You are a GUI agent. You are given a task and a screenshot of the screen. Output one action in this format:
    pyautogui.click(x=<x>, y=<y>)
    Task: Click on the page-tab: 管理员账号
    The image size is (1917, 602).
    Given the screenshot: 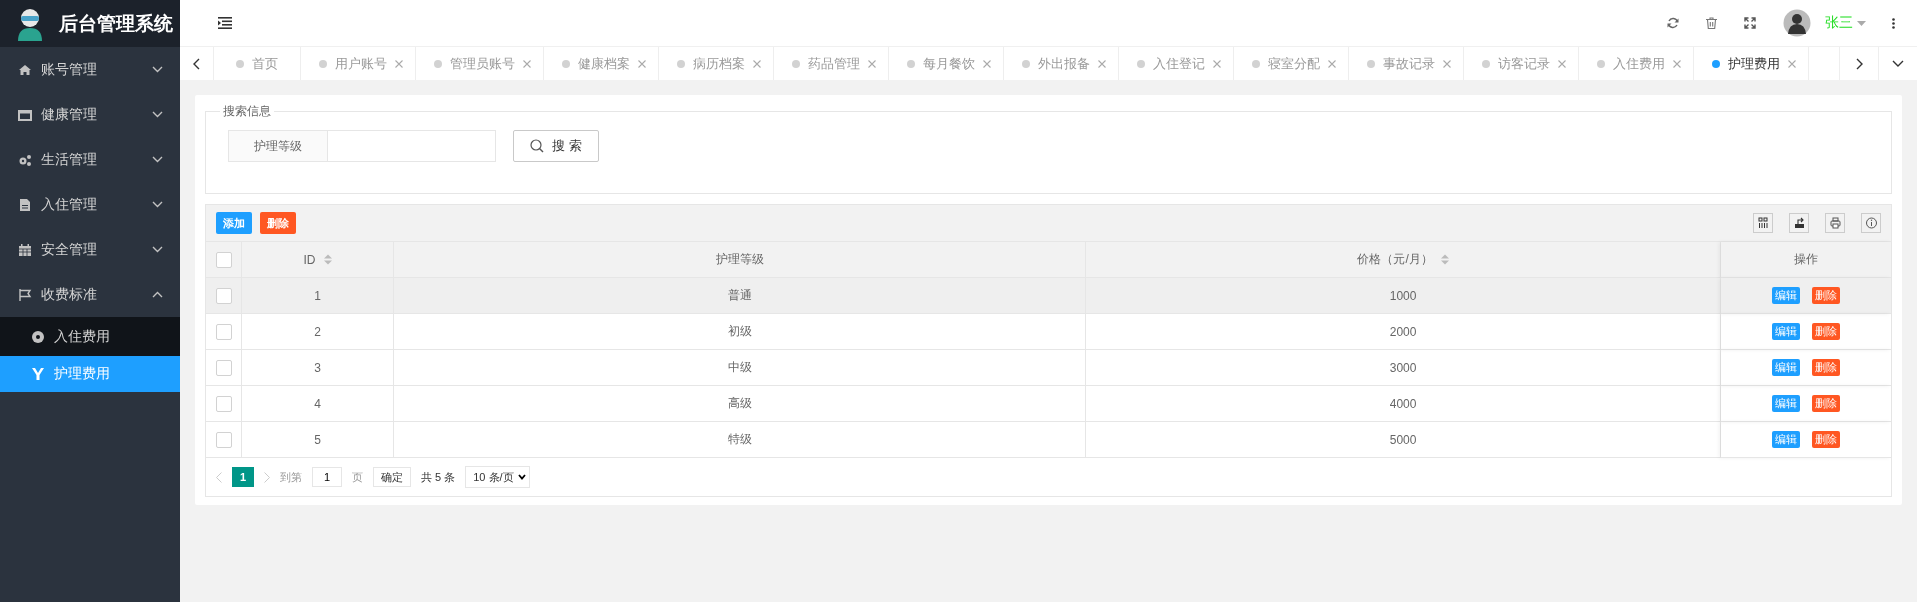 What is the action you would take?
    pyautogui.click(x=480, y=63)
    